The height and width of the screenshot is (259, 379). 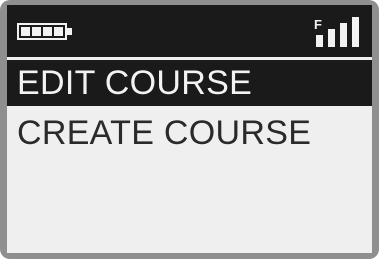 What do you see at coordinates (318, 24) in the screenshot?
I see `signal-label: F` at bounding box center [318, 24].